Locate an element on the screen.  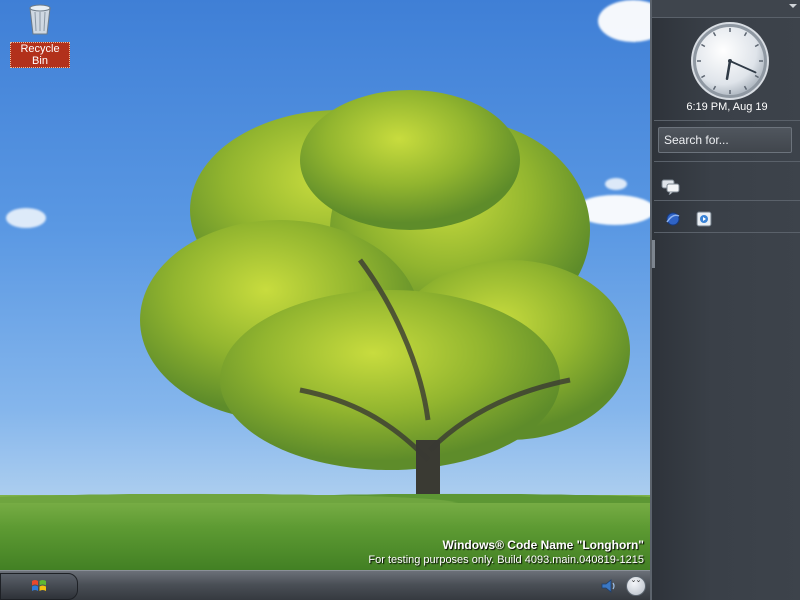
volume-icon is located at coordinates (609, 586).